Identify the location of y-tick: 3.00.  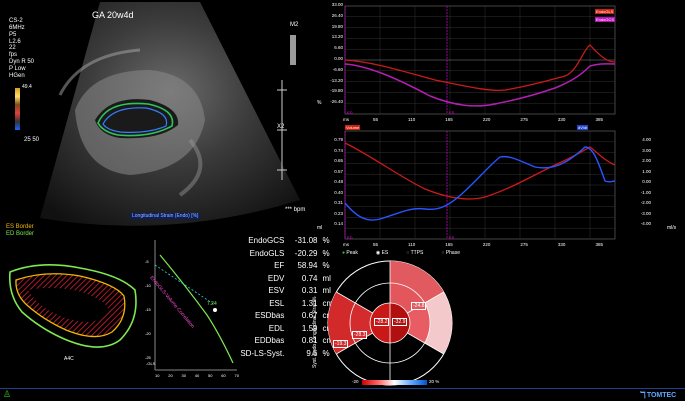
(646, 150).